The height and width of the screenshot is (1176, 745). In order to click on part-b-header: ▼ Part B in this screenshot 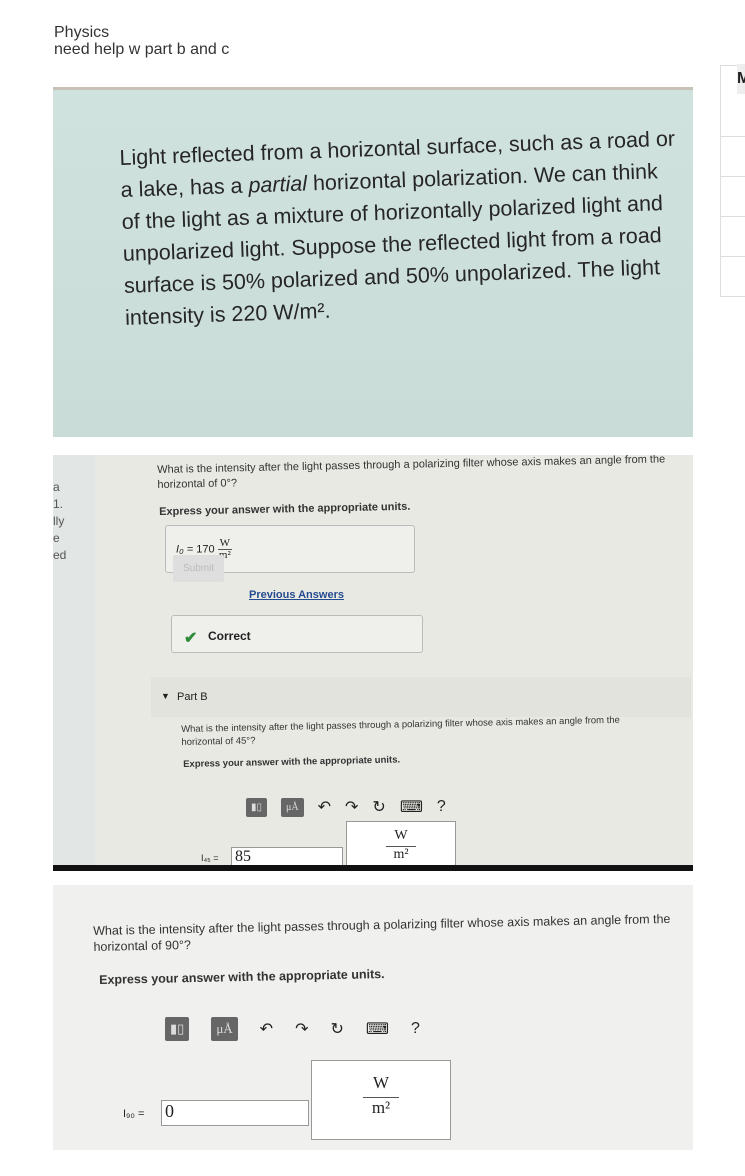, I will do `click(421, 697)`.